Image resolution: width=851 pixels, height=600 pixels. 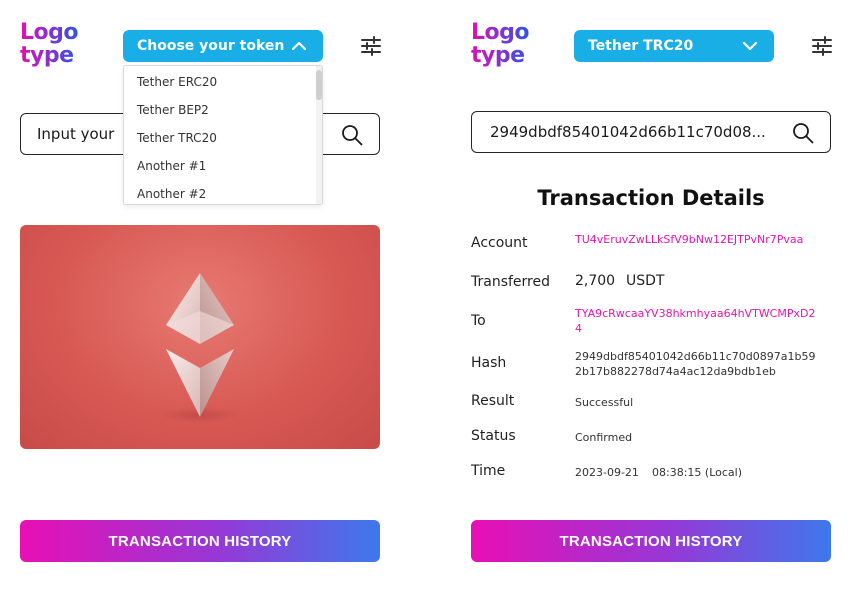 I want to click on dropdown-scrollbar-thumb, so click(x=319, y=85).